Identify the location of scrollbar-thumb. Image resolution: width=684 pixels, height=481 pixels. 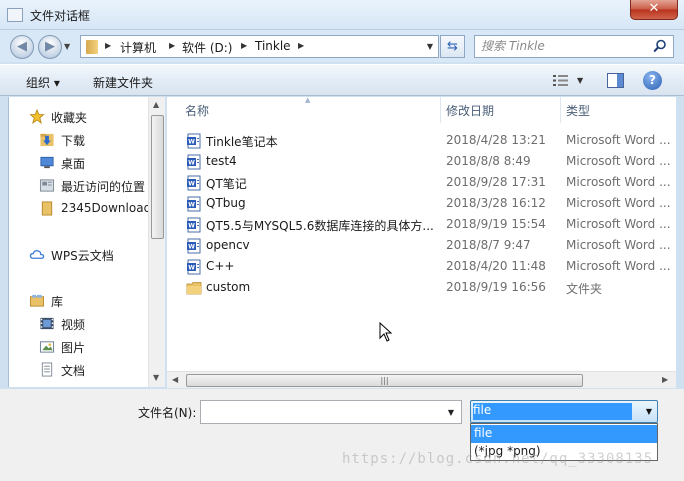
(157, 177).